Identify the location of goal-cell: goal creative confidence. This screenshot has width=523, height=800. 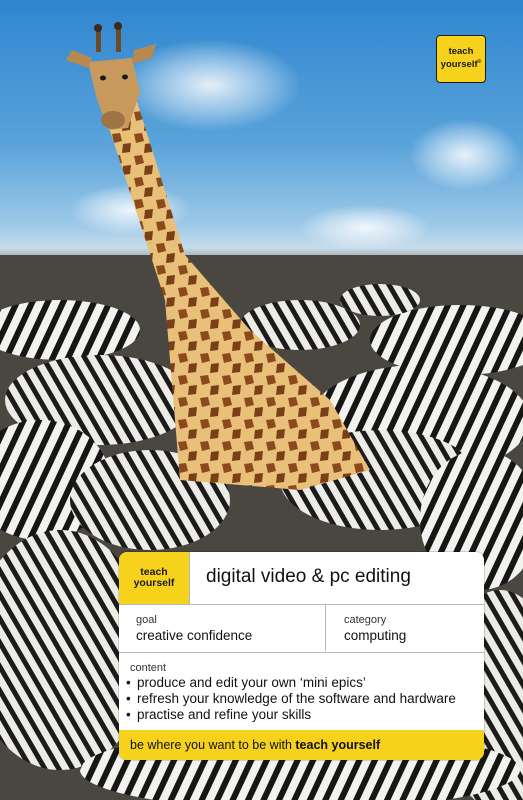
(222, 628).